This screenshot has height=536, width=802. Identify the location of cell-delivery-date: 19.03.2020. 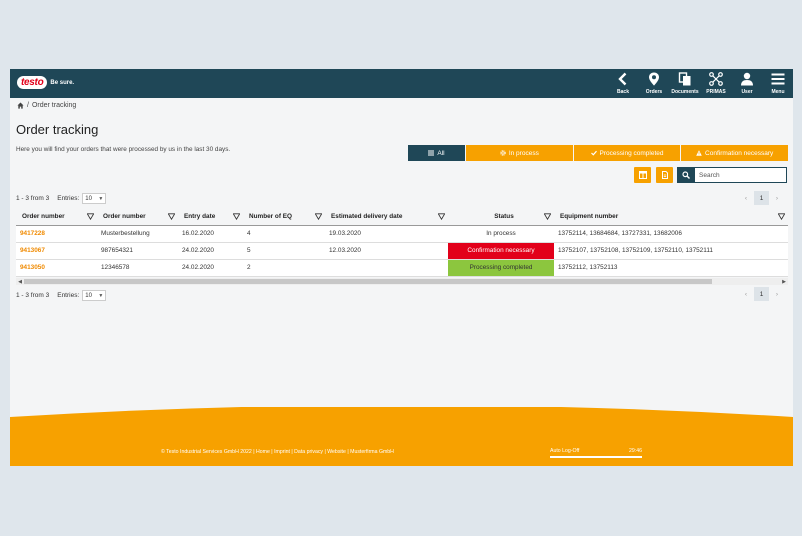
(386, 234).